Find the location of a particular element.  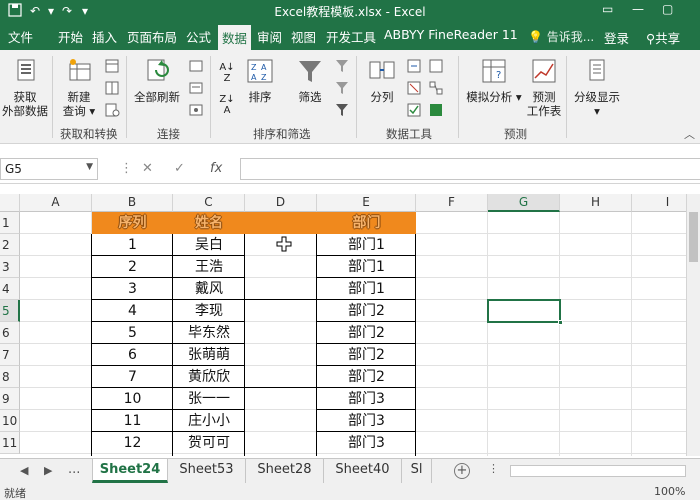

connections-icon is located at coordinates (196, 66).